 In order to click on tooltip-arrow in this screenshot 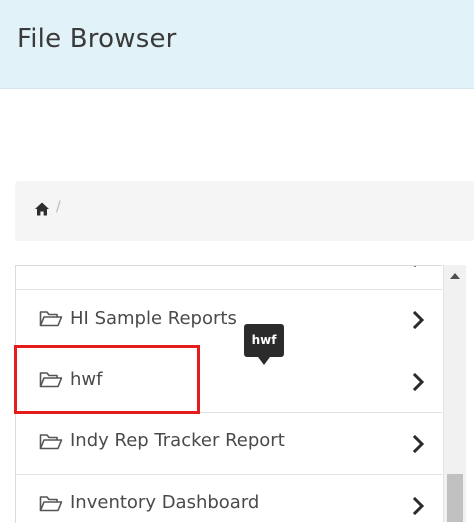, I will do `click(264, 361)`.